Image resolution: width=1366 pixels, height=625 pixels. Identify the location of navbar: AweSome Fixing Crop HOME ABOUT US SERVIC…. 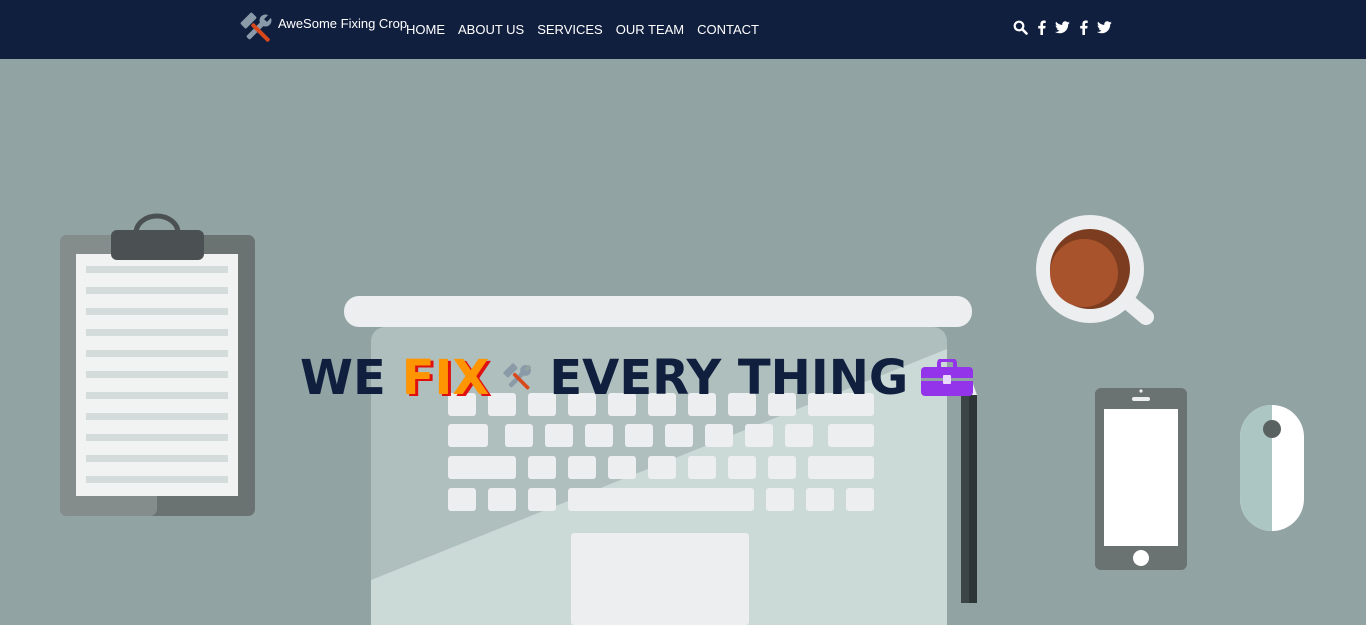
(683, 29).